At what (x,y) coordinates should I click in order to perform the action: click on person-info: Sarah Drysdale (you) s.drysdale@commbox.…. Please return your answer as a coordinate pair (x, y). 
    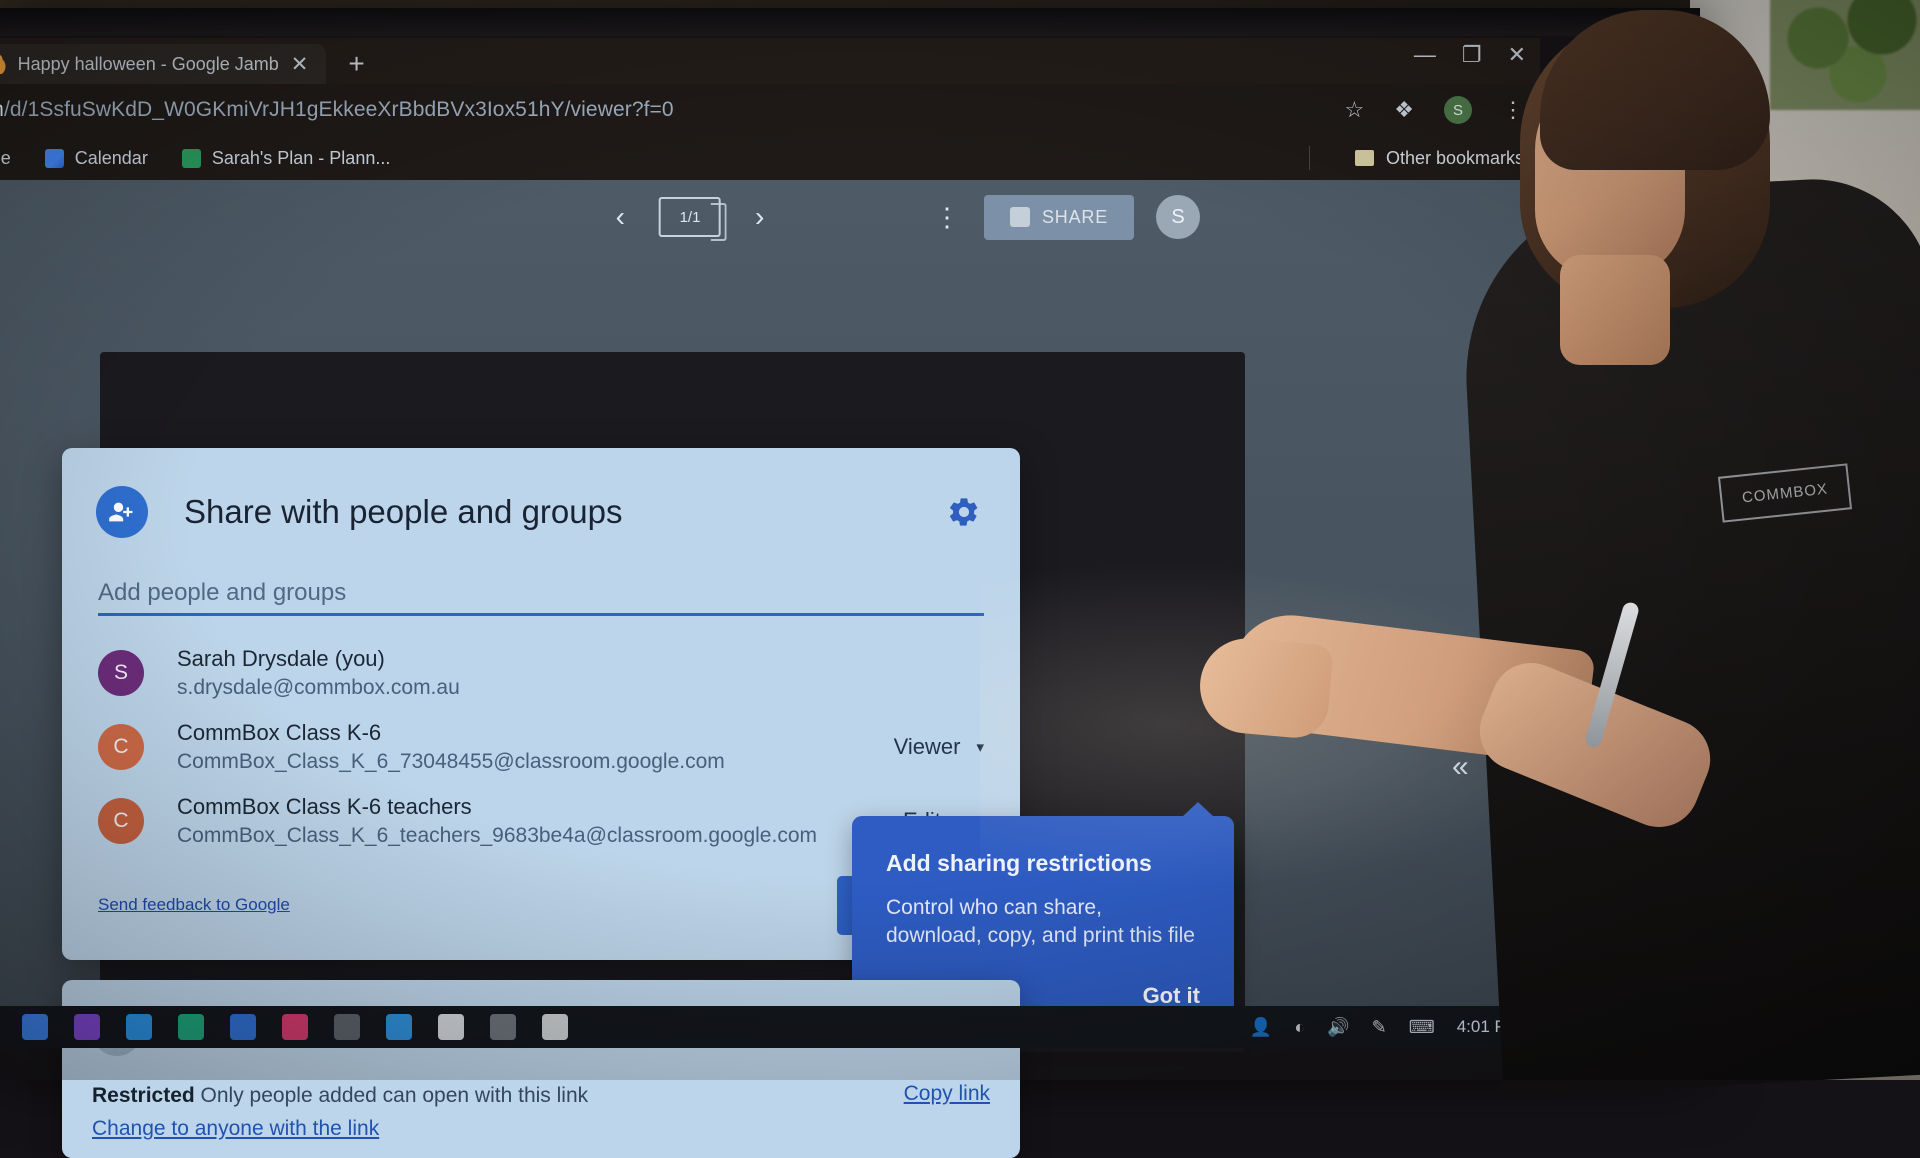
    Looking at the image, I should click on (302, 673).